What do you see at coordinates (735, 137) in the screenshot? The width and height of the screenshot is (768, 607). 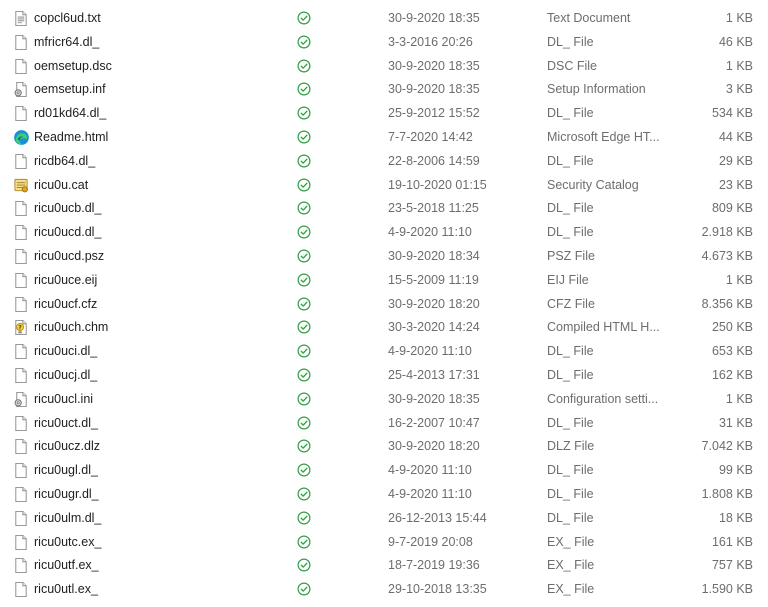 I see `file-size: 44 KB` at bounding box center [735, 137].